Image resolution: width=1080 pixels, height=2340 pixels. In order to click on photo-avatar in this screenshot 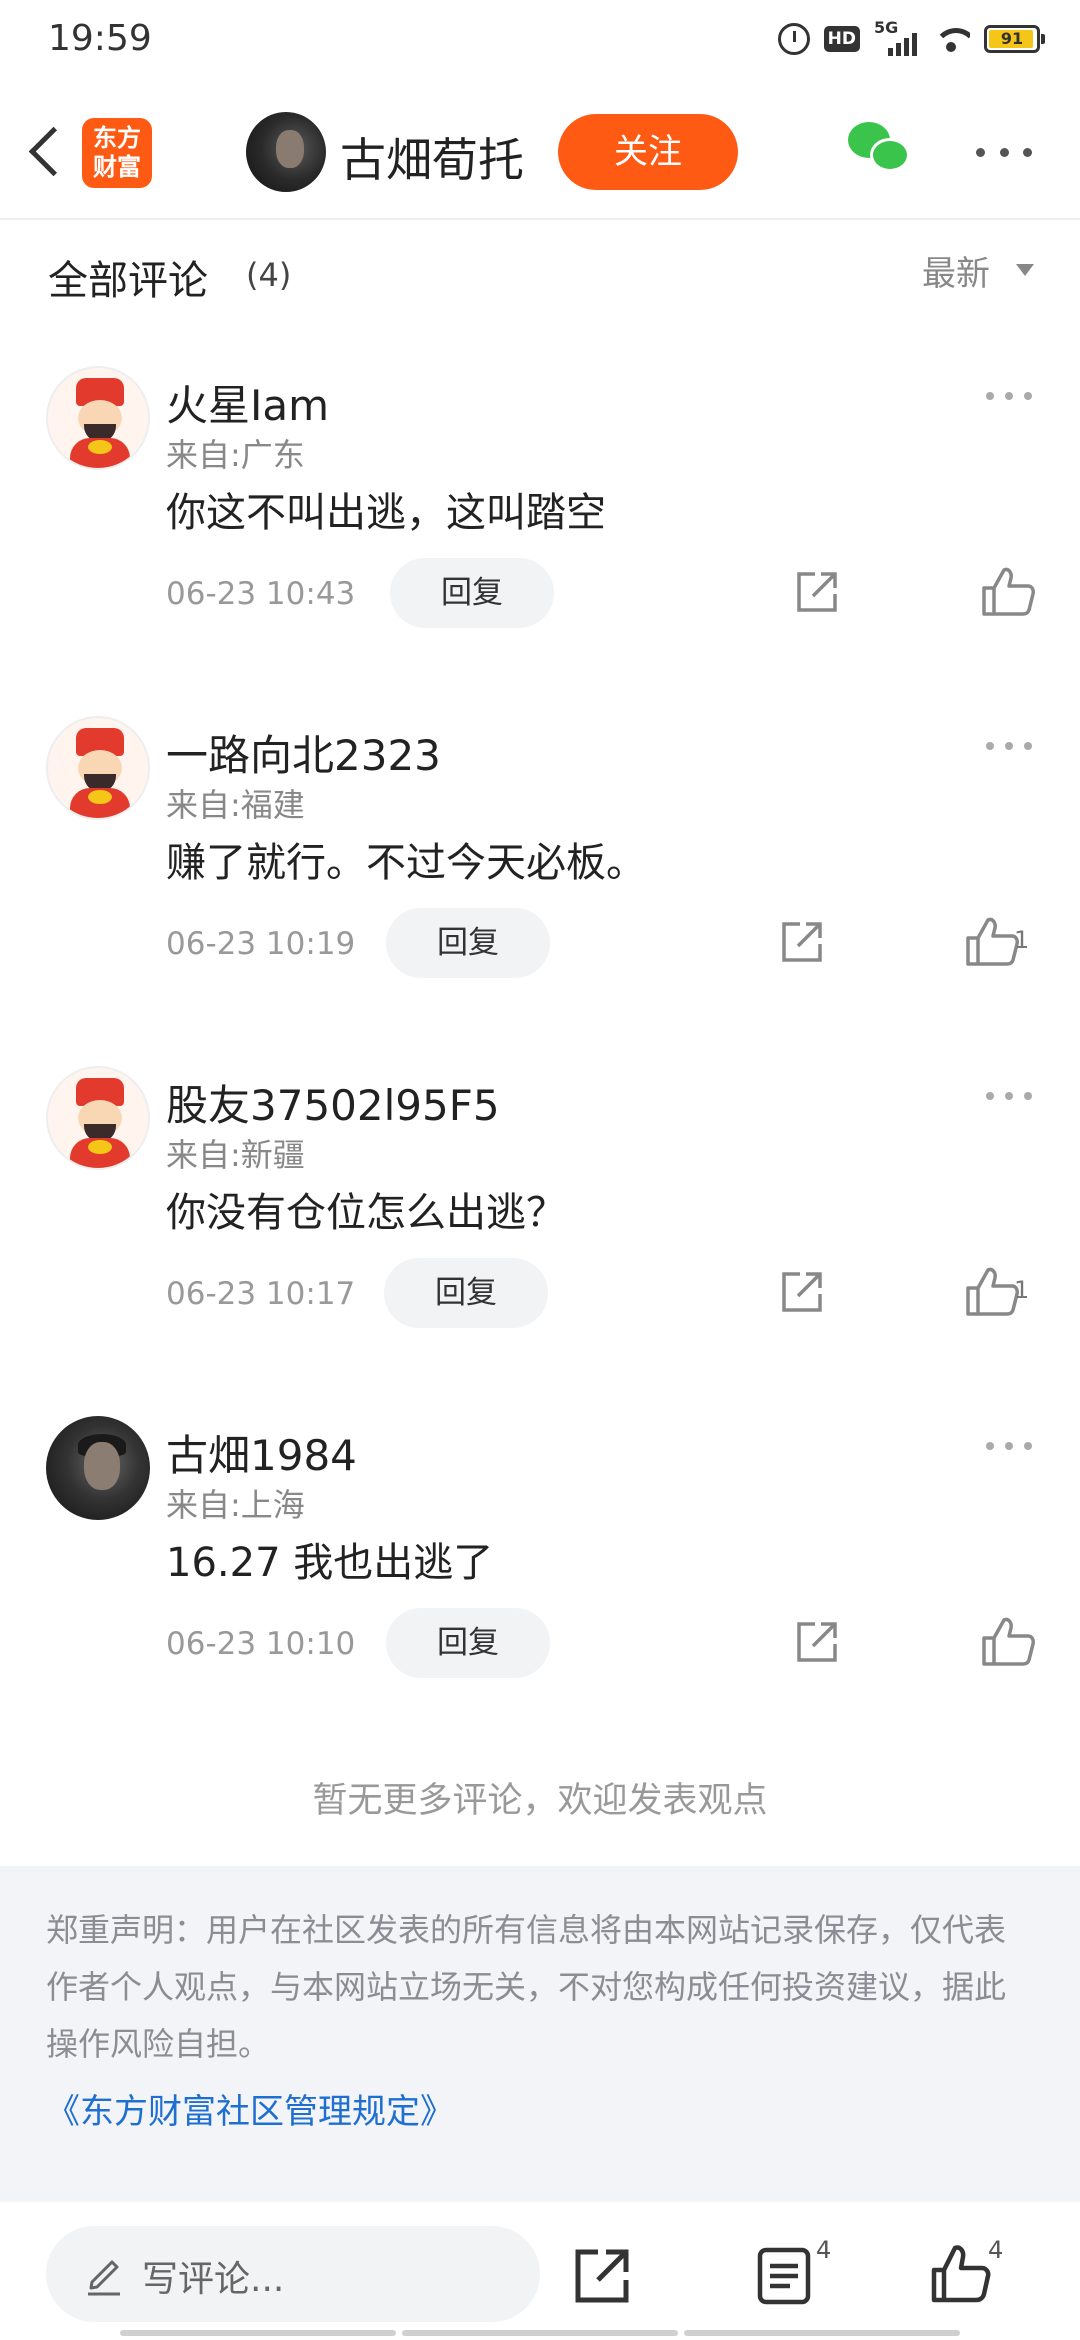, I will do `click(98, 1468)`.